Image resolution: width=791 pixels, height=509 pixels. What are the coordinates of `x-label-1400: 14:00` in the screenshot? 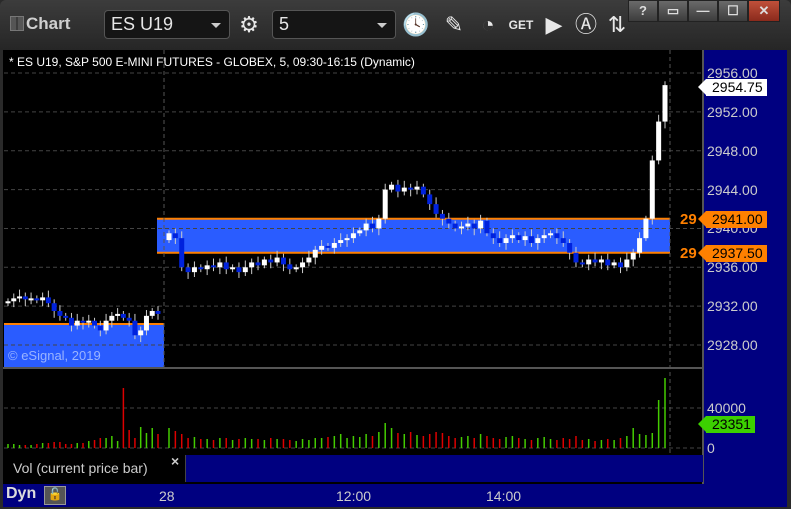 It's located at (504, 496).